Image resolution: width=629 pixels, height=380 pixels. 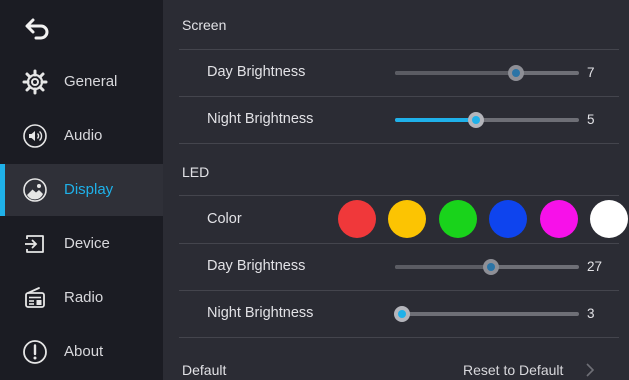 What do you see at coordinates (591, 72) in the screenshot?
I see `screen-day-brightness-value: 7` at bounding box center [591, 72].